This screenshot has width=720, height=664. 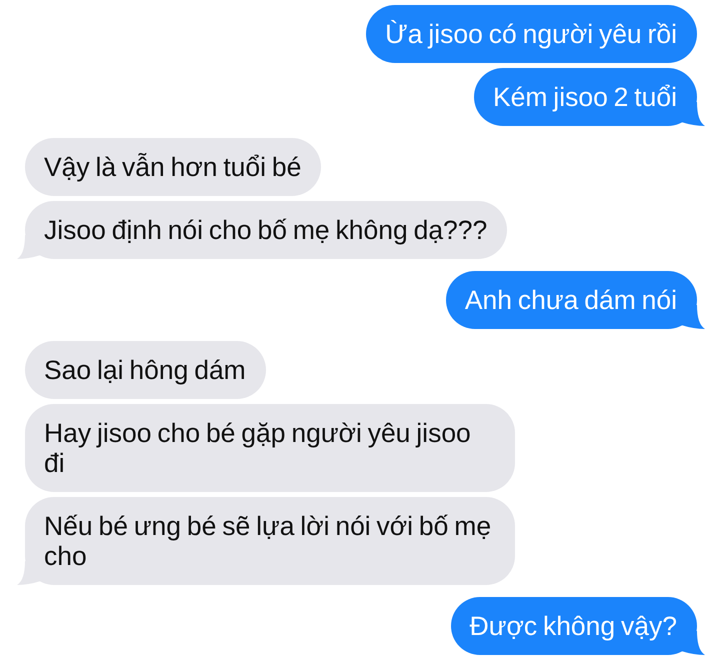 What do you see at coordinates (173, 167) in the screenshot?
I see `message-text: Vậy là vẫn hơn tuổi bé` at bounding box center [173, 167].